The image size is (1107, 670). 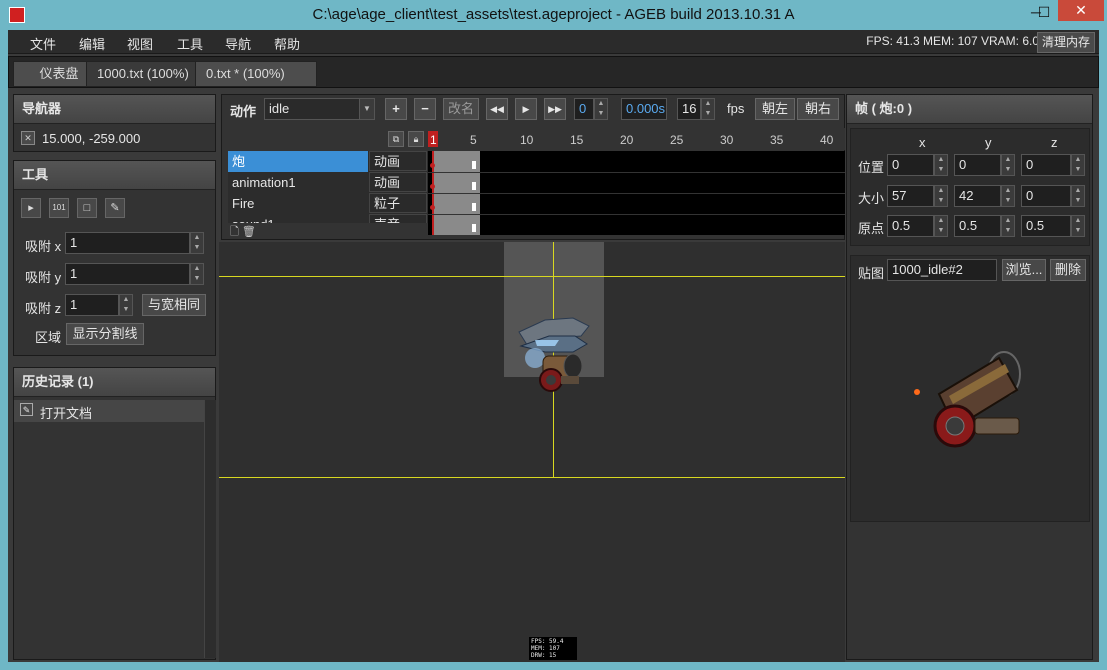 What do you see at coordinates (871, 167) in the screenshot?
I see `position-label: 位置` at bounding box center [871, 167].